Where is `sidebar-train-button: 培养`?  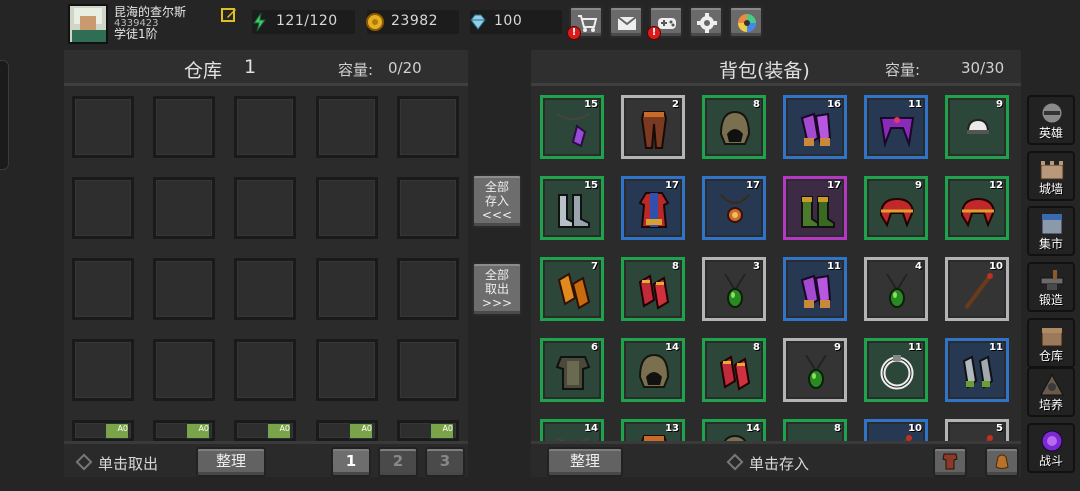
sidebar-train-button: 培养 is located at coordinates (1051, 392).